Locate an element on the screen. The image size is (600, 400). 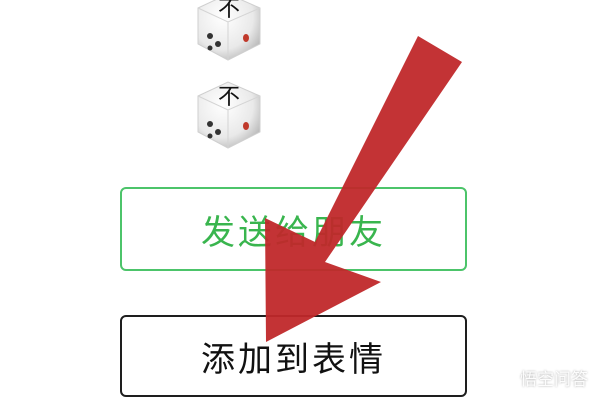
send-to-friend-button: 发送给朋友 is located at coordinates (293, 229).